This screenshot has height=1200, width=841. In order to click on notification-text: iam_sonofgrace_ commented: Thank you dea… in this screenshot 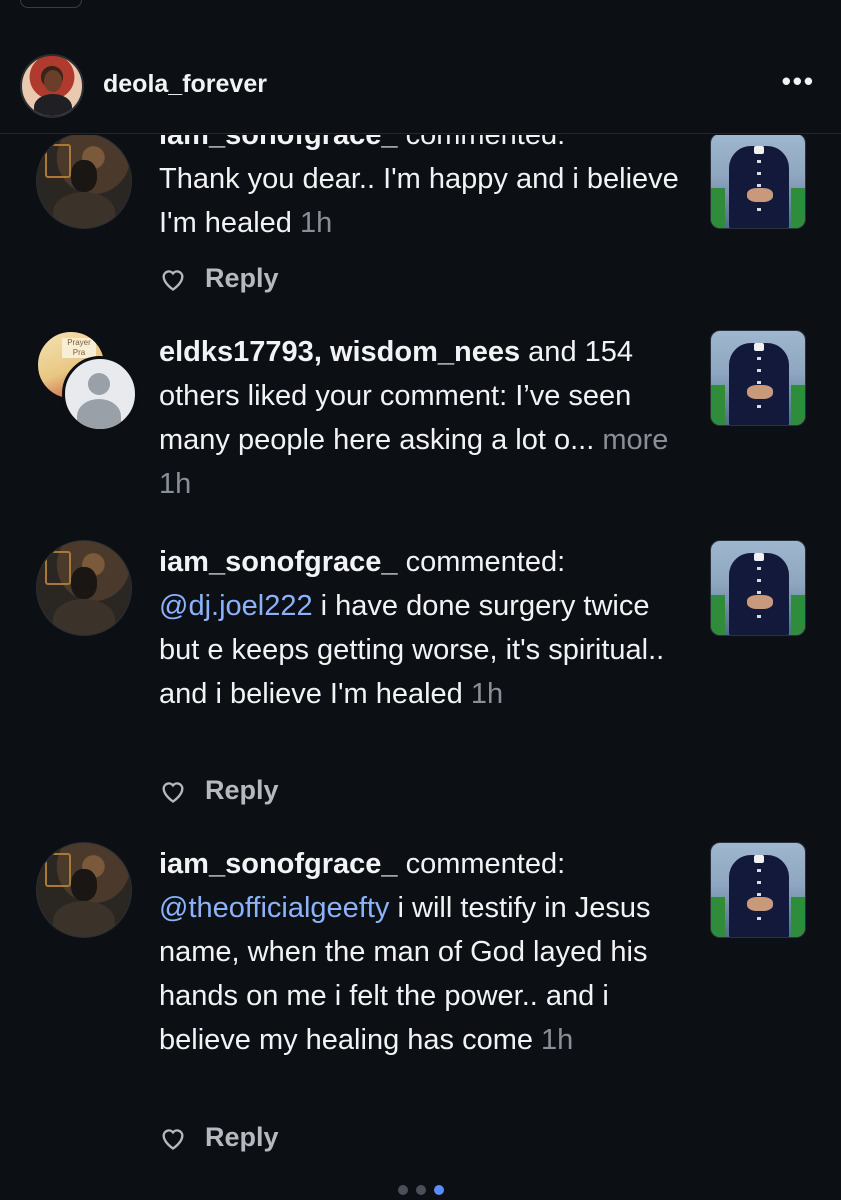, I will do `click(424, 190)`.